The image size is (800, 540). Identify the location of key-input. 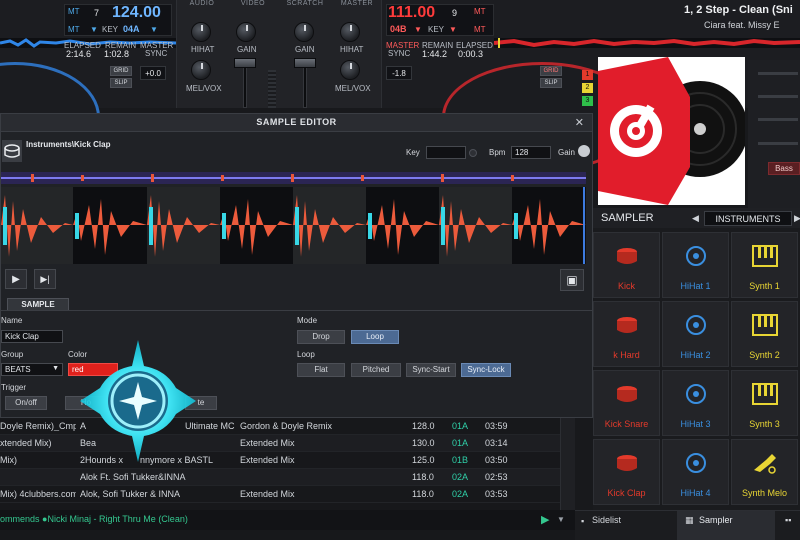
(446, 152).